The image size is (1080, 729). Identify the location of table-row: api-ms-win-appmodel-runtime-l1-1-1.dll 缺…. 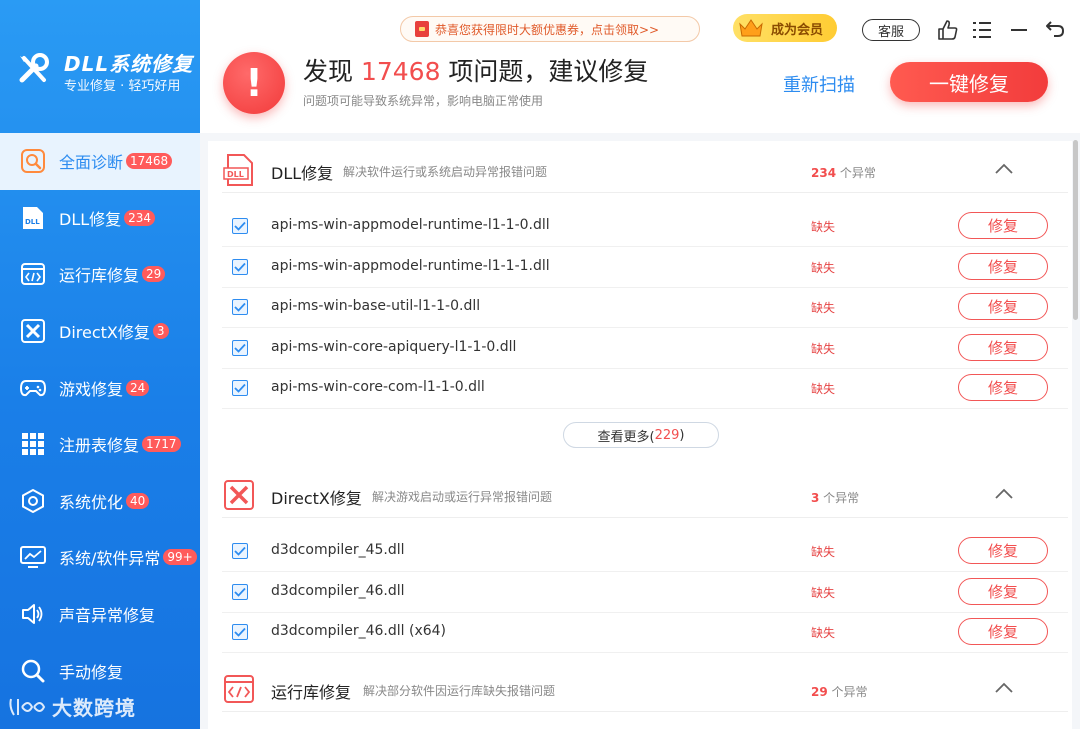
(645, 267).